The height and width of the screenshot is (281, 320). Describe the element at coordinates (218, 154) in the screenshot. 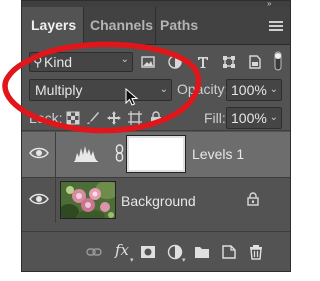

I see `layer-name: Levels 1` at that location.